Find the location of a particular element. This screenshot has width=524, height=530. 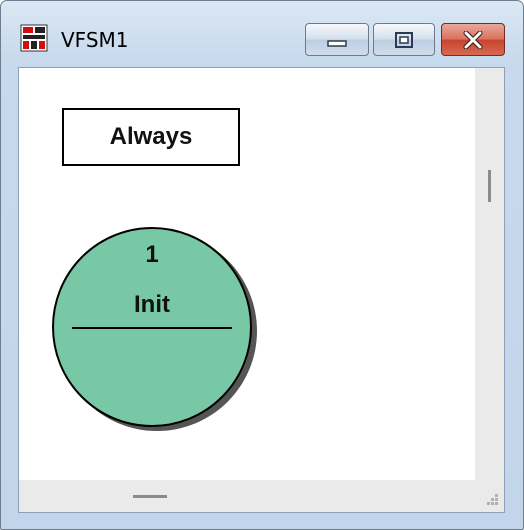

close-button is located at coordinates (473, 39).